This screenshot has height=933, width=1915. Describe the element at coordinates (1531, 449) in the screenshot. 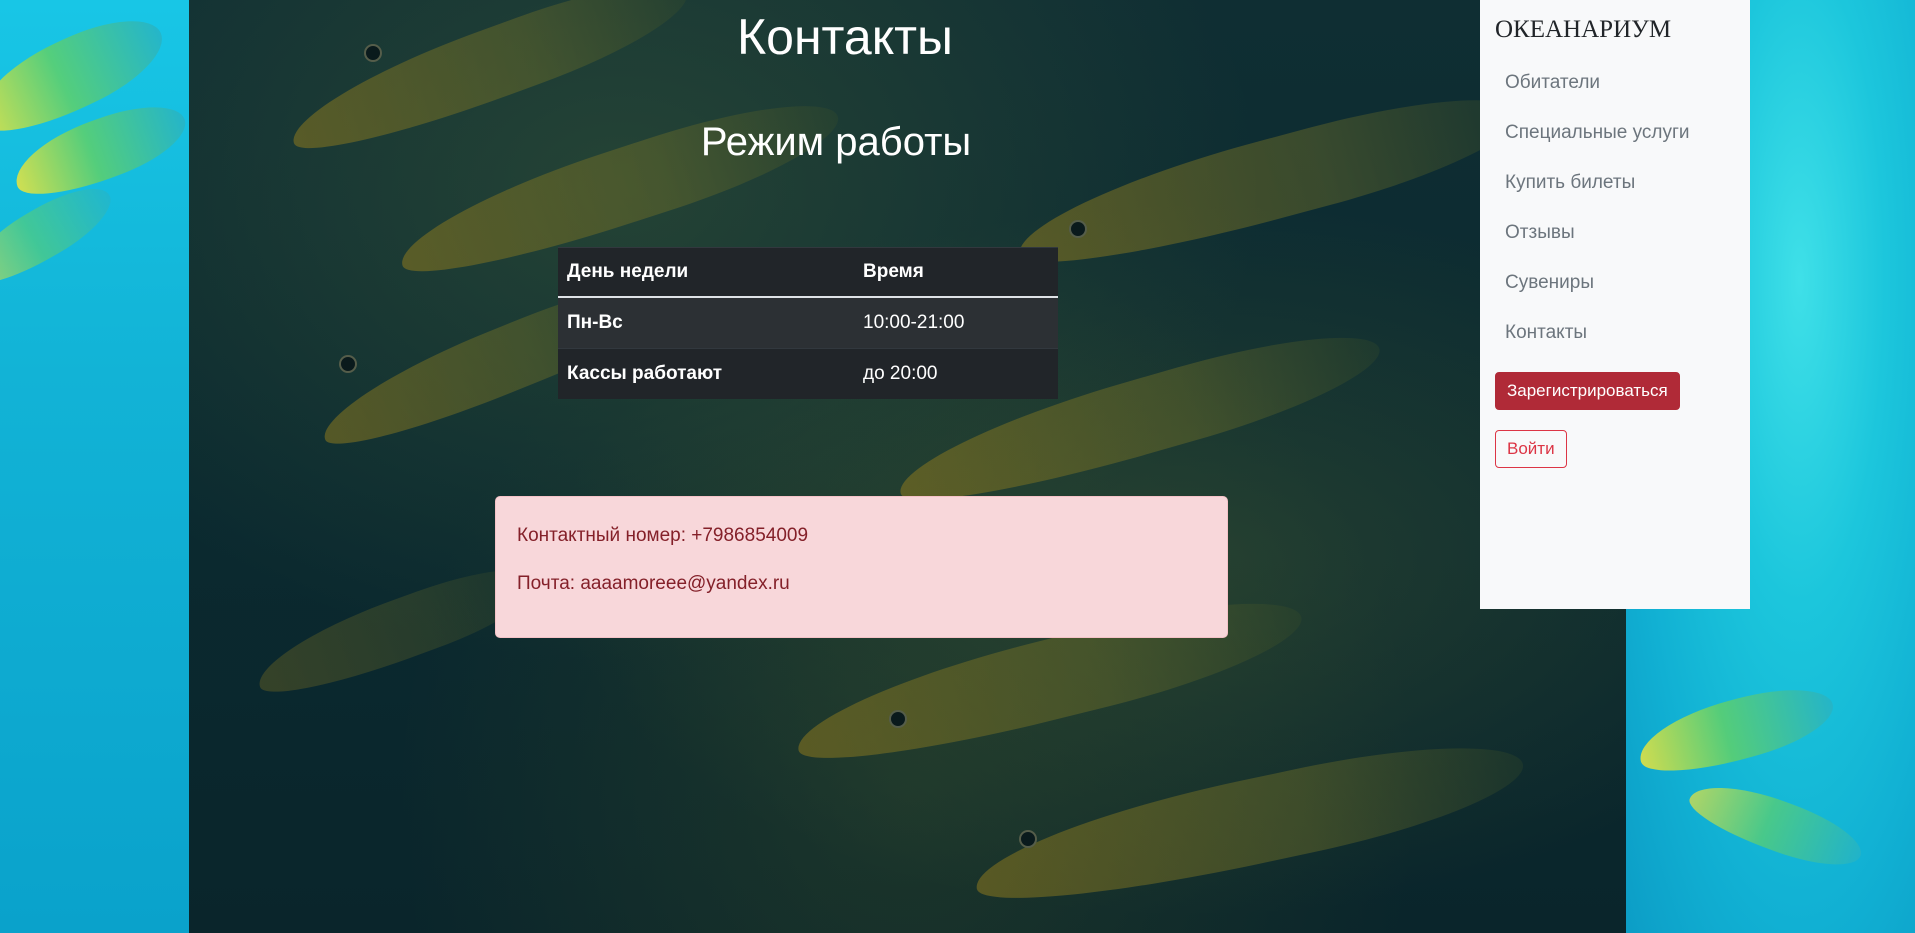

I see `login-button: Войти` at that location.